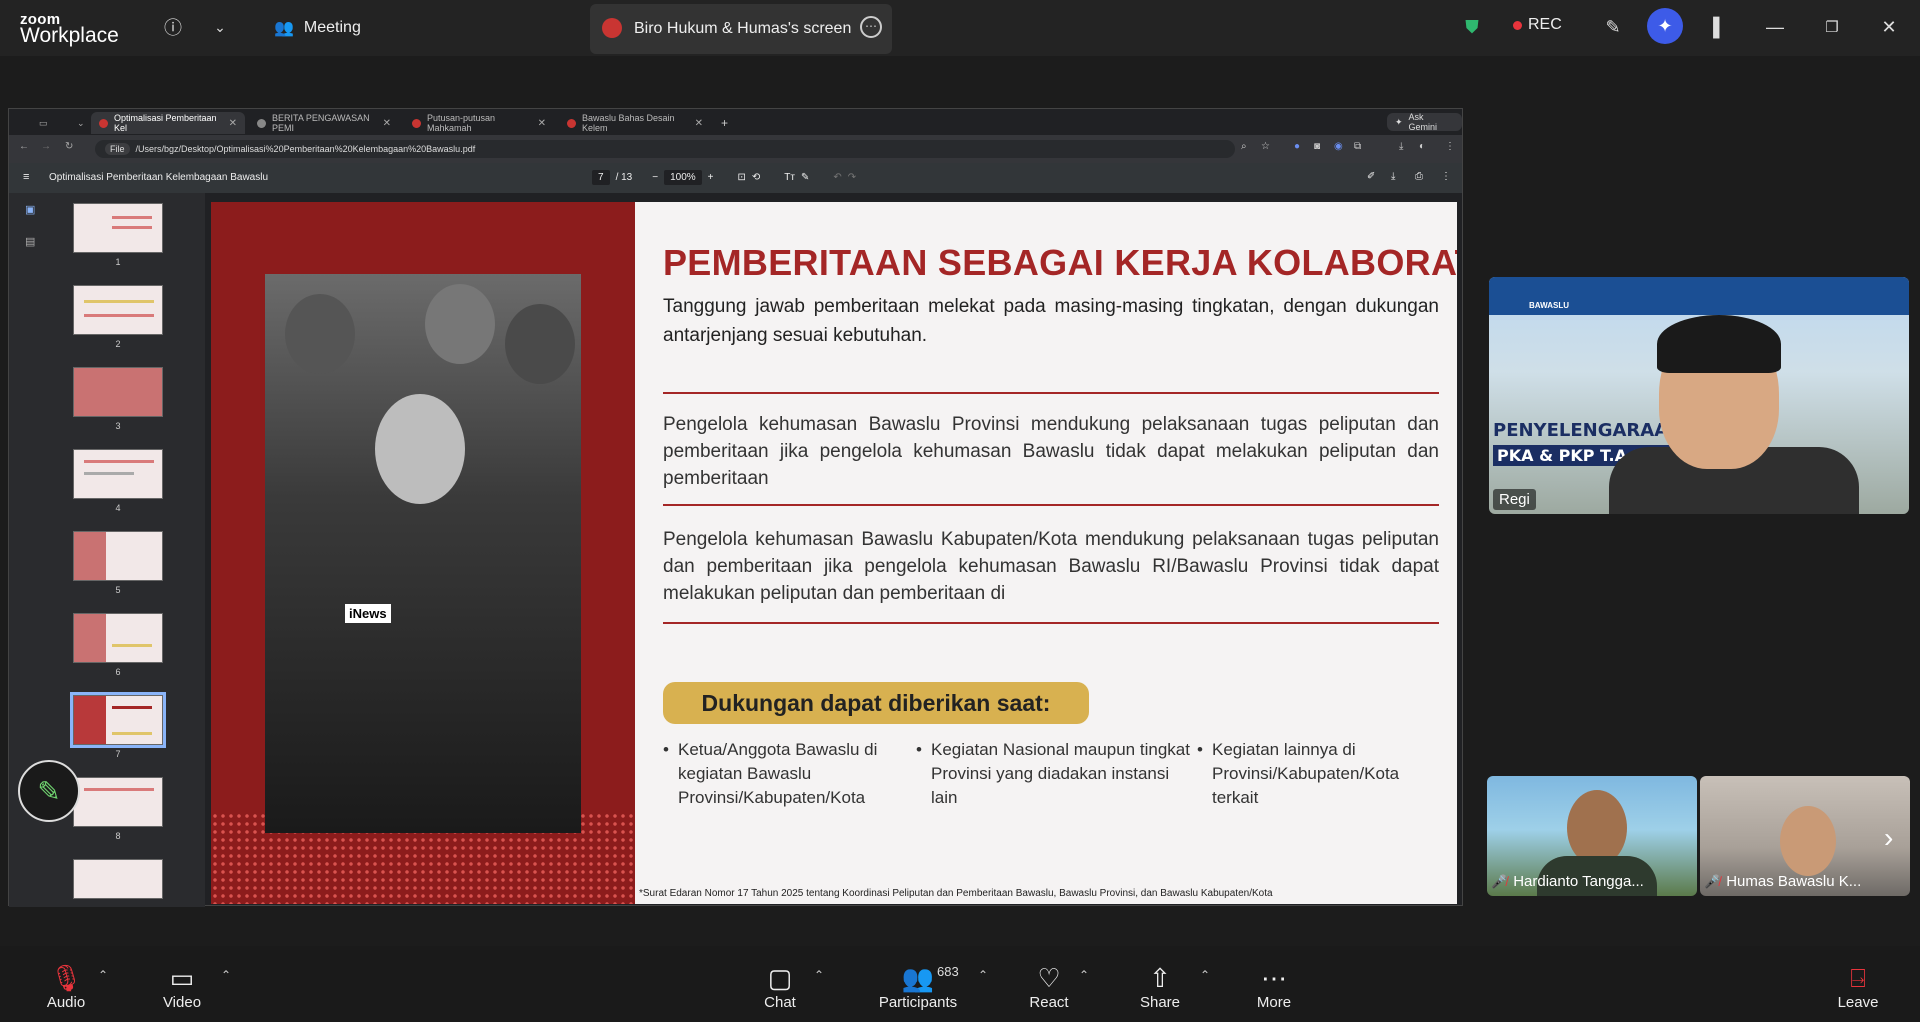 The width and height of the screenshot is (1920, 1022). Describe the element at coordinates (837, 177) in the screenshot. I see `undo-icon: ↶` at that location.